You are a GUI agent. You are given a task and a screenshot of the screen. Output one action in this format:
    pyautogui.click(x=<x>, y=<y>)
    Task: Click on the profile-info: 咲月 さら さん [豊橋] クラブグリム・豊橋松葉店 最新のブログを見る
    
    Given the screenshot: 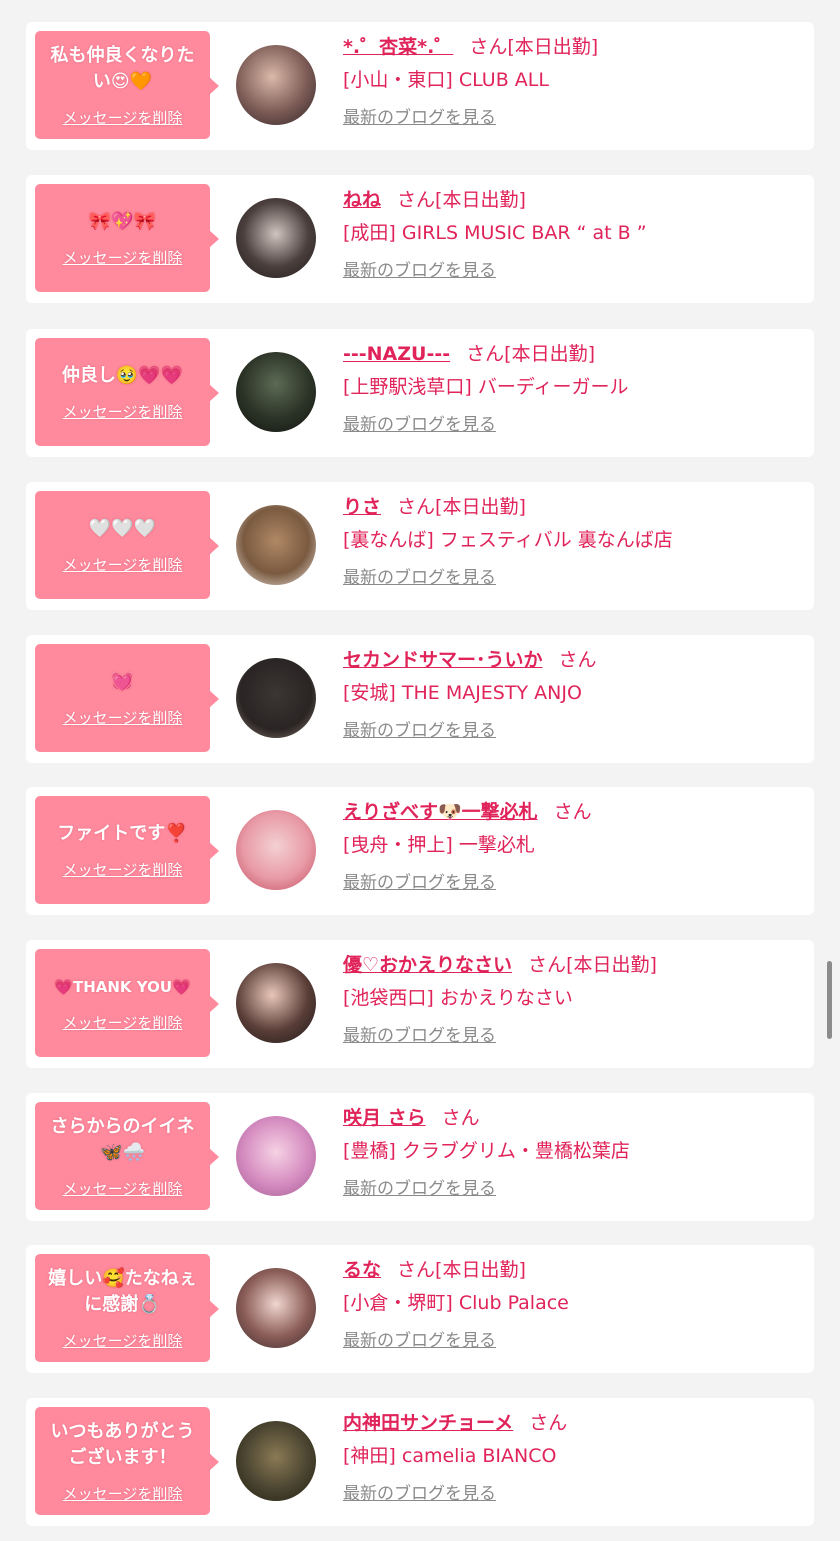 What is the action you would take?
    pyautogui.click(x=573, y=1154)
    